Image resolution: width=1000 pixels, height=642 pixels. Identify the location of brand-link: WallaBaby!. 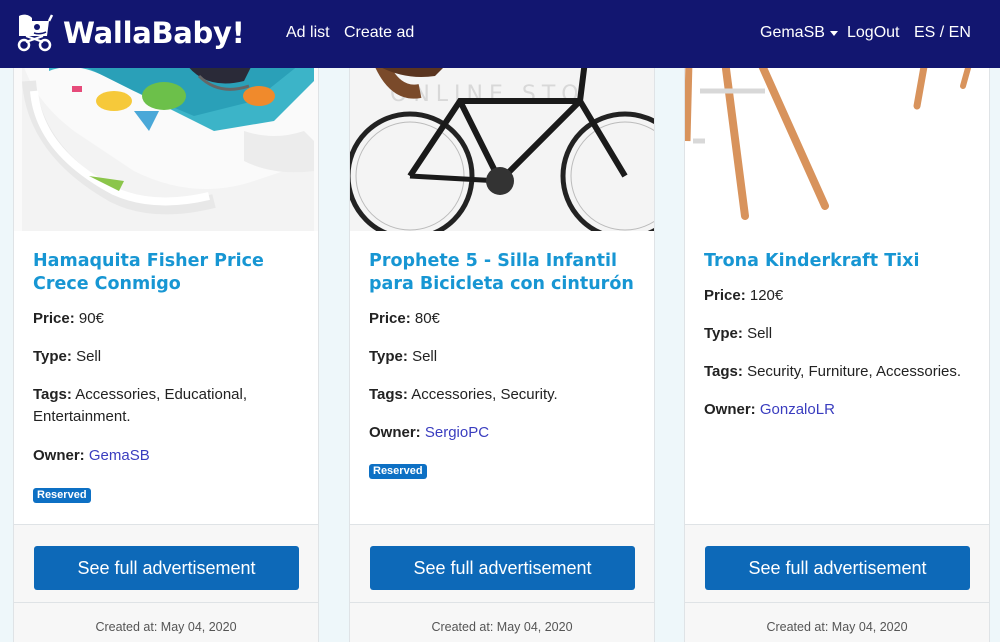
(130, 33).